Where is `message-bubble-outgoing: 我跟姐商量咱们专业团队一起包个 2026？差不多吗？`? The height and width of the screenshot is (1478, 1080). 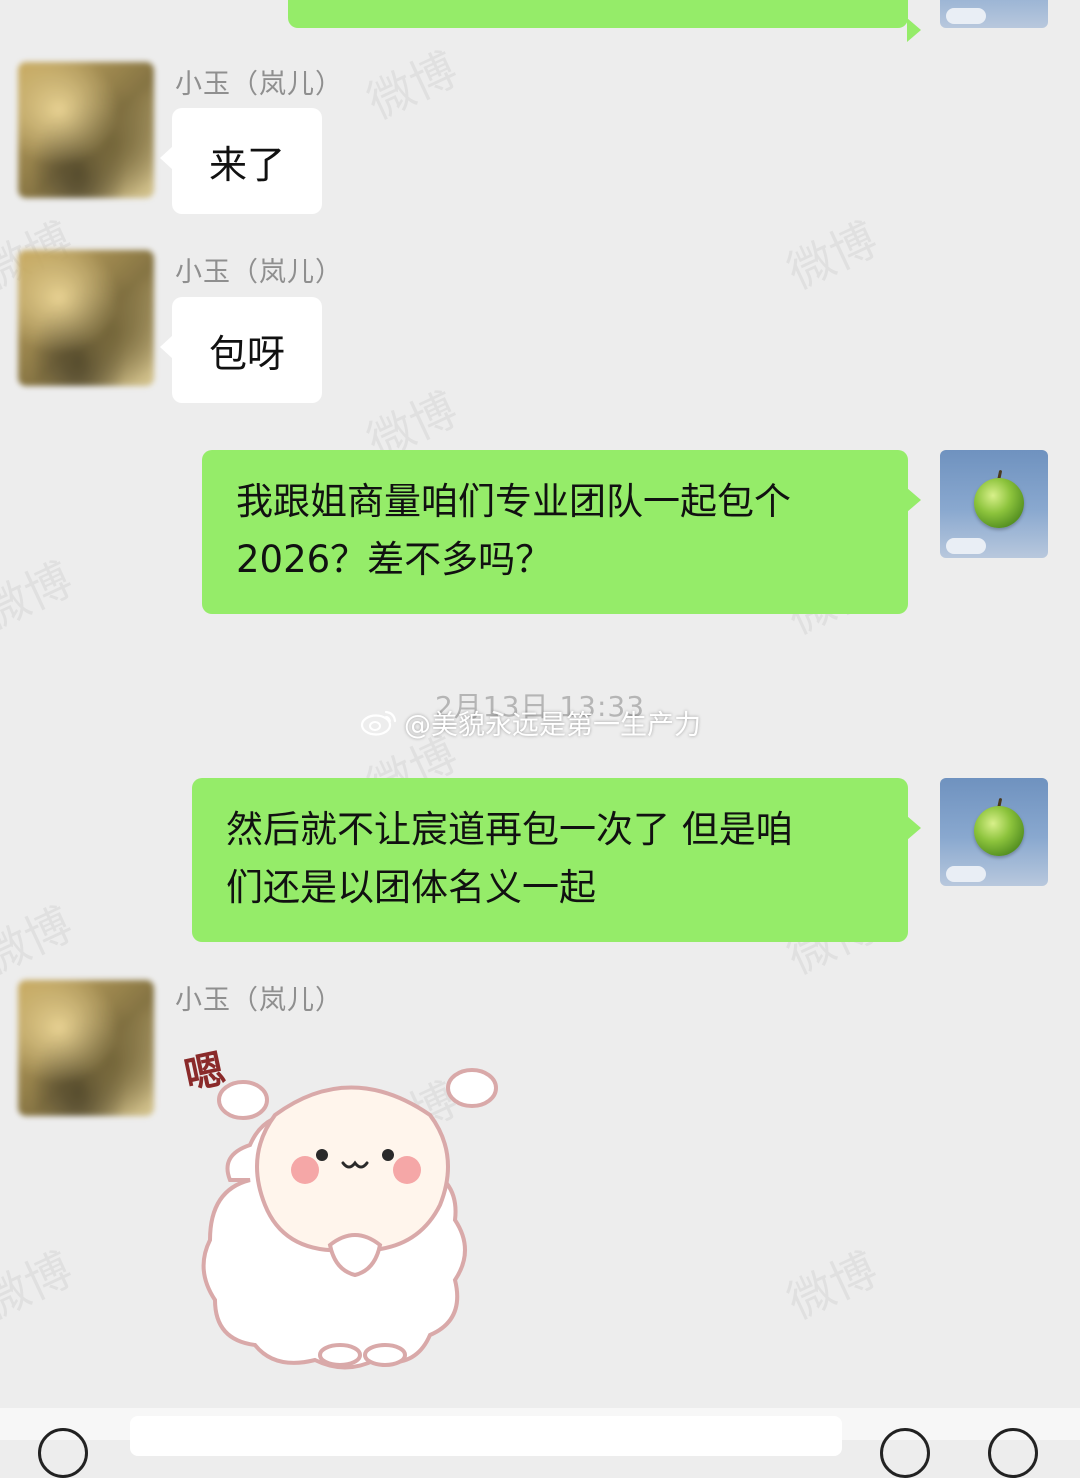 message-bubble-outgoing: 我跟姐商量咱们专业团队一起包个 2026？差不多吗？ is located at coordinates (561, 532).